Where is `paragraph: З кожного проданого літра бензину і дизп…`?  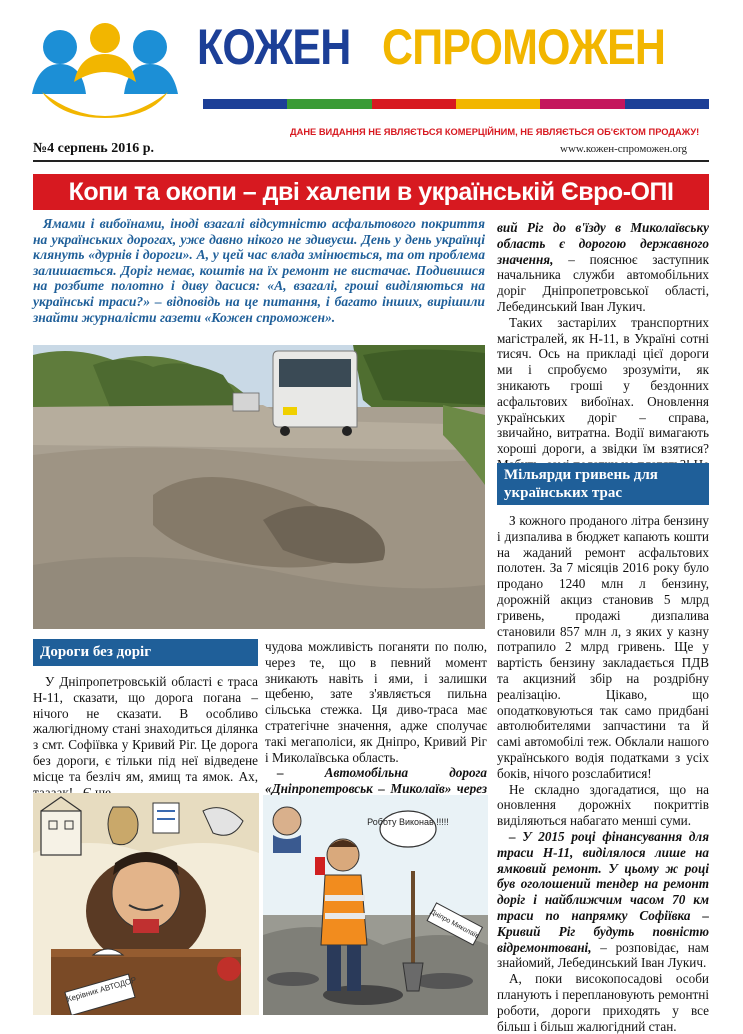 paragraph: З кожного проданого літра бензину і дизп… is located at coordinates (603, 647).